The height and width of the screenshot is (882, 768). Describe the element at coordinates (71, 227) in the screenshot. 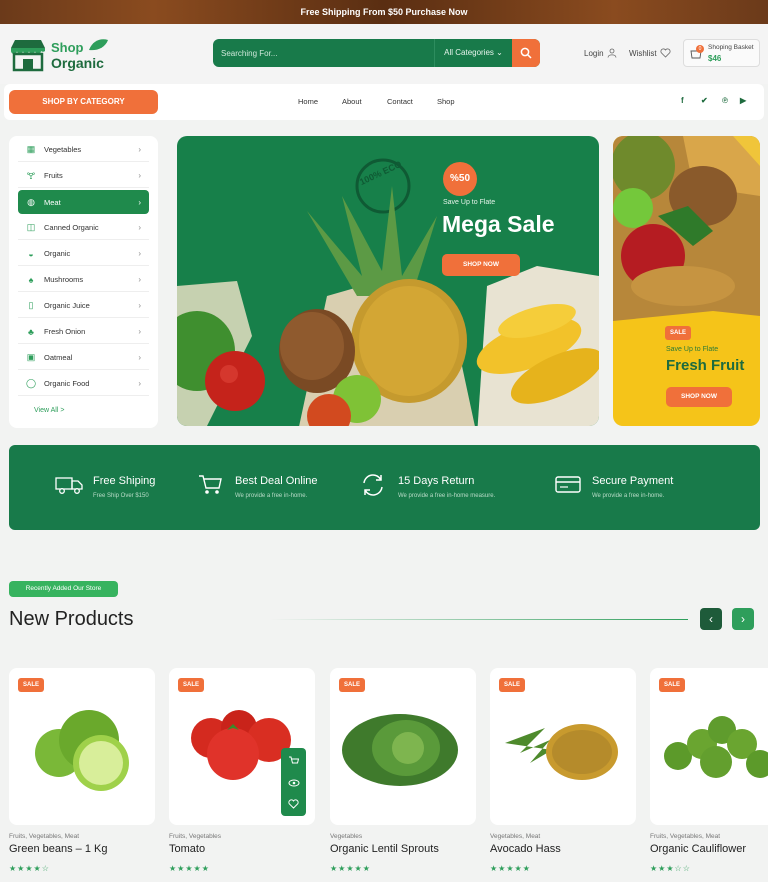

I see `sidebar-item-label: Canned Organic` at that location.